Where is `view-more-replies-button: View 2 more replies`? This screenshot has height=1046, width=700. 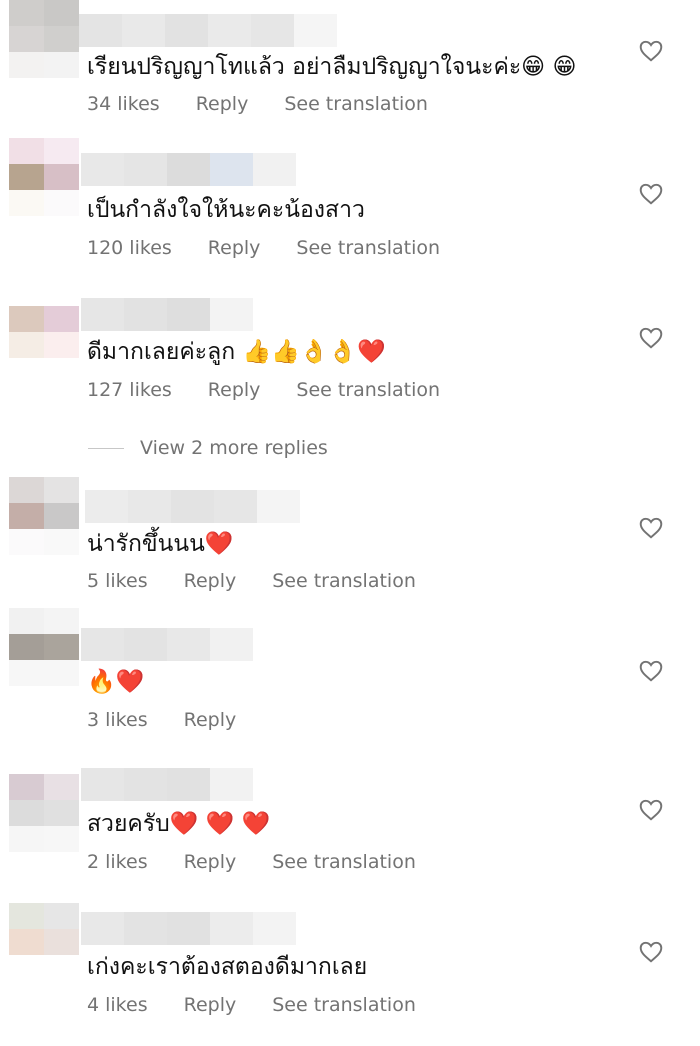
view-more-replies-button: View 2 more replies is located at coordinates (208, 448).